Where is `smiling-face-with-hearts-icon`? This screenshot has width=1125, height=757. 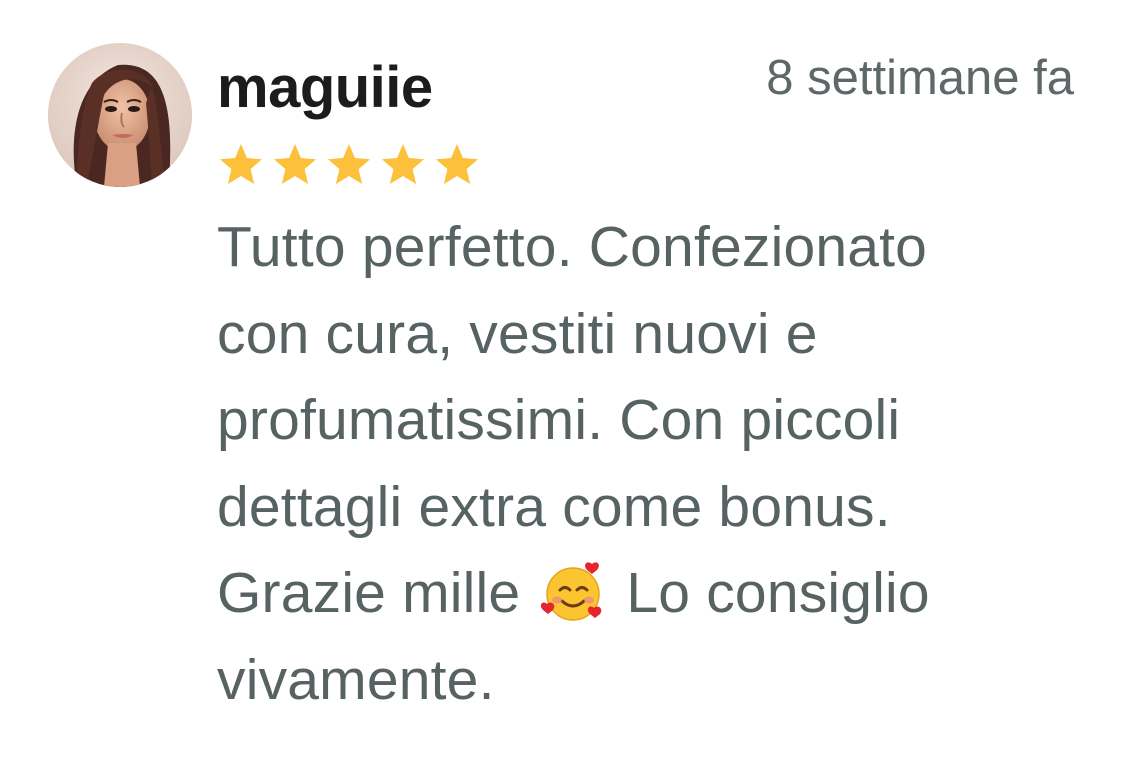 smiling-face-with-hearts-icon is located at coordinates (571, 591).